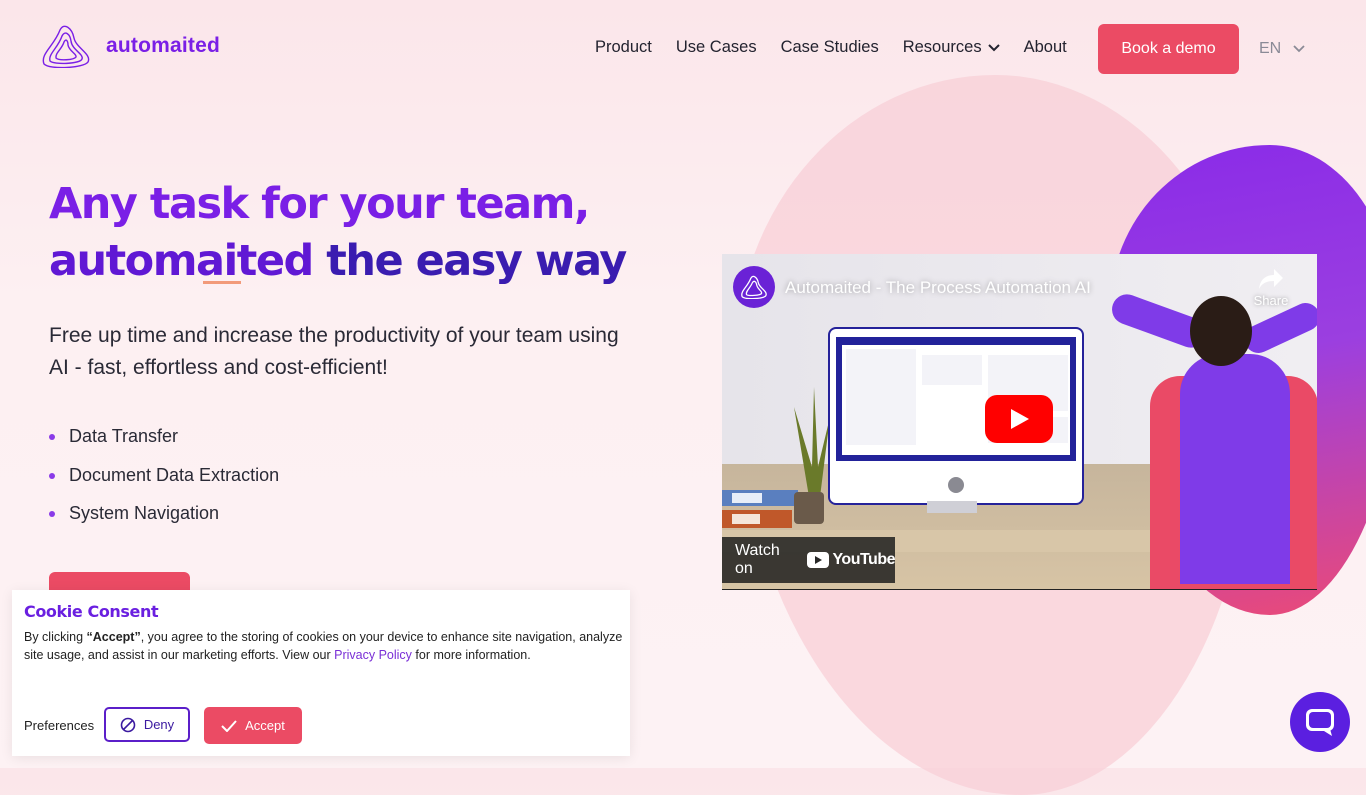 This screenshot has height=795, width=1366. What do you see at coordinates (623, 47) in the screenshot?
I see `nav-product: Product` at bounding box center [623, 47].